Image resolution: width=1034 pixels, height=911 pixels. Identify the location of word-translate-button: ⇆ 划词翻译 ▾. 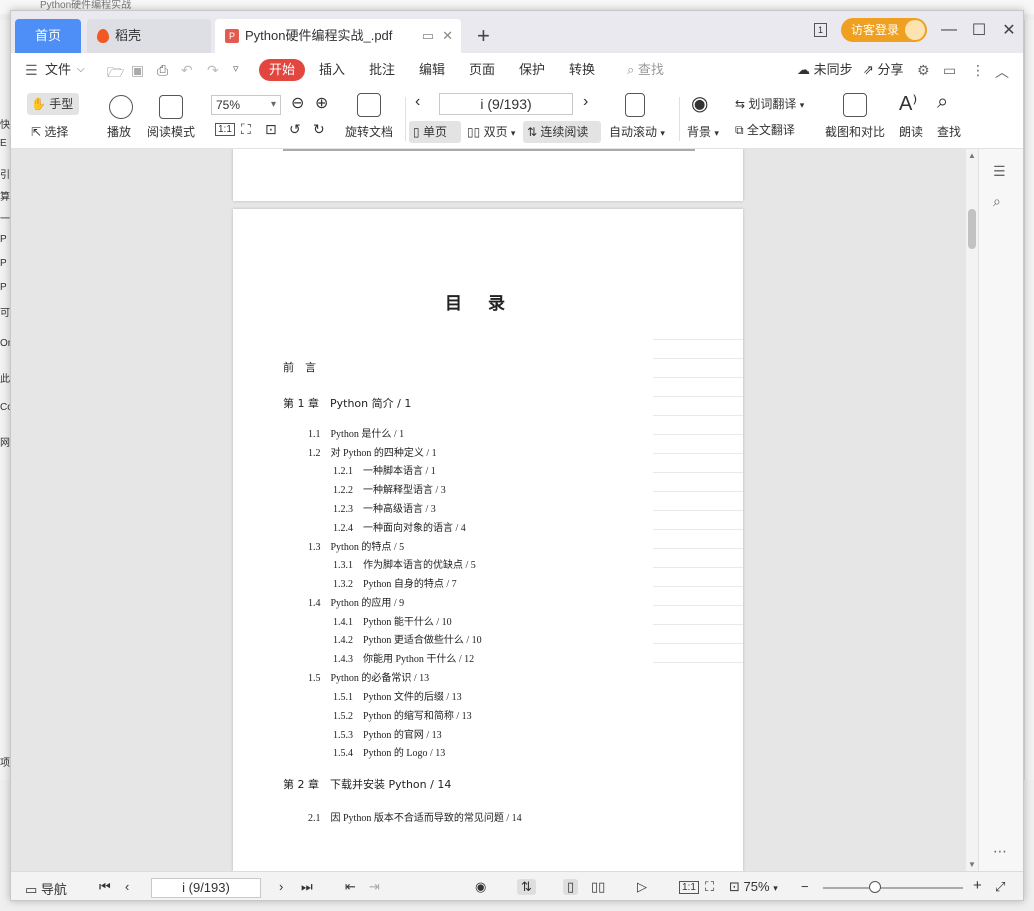
(769, 103).